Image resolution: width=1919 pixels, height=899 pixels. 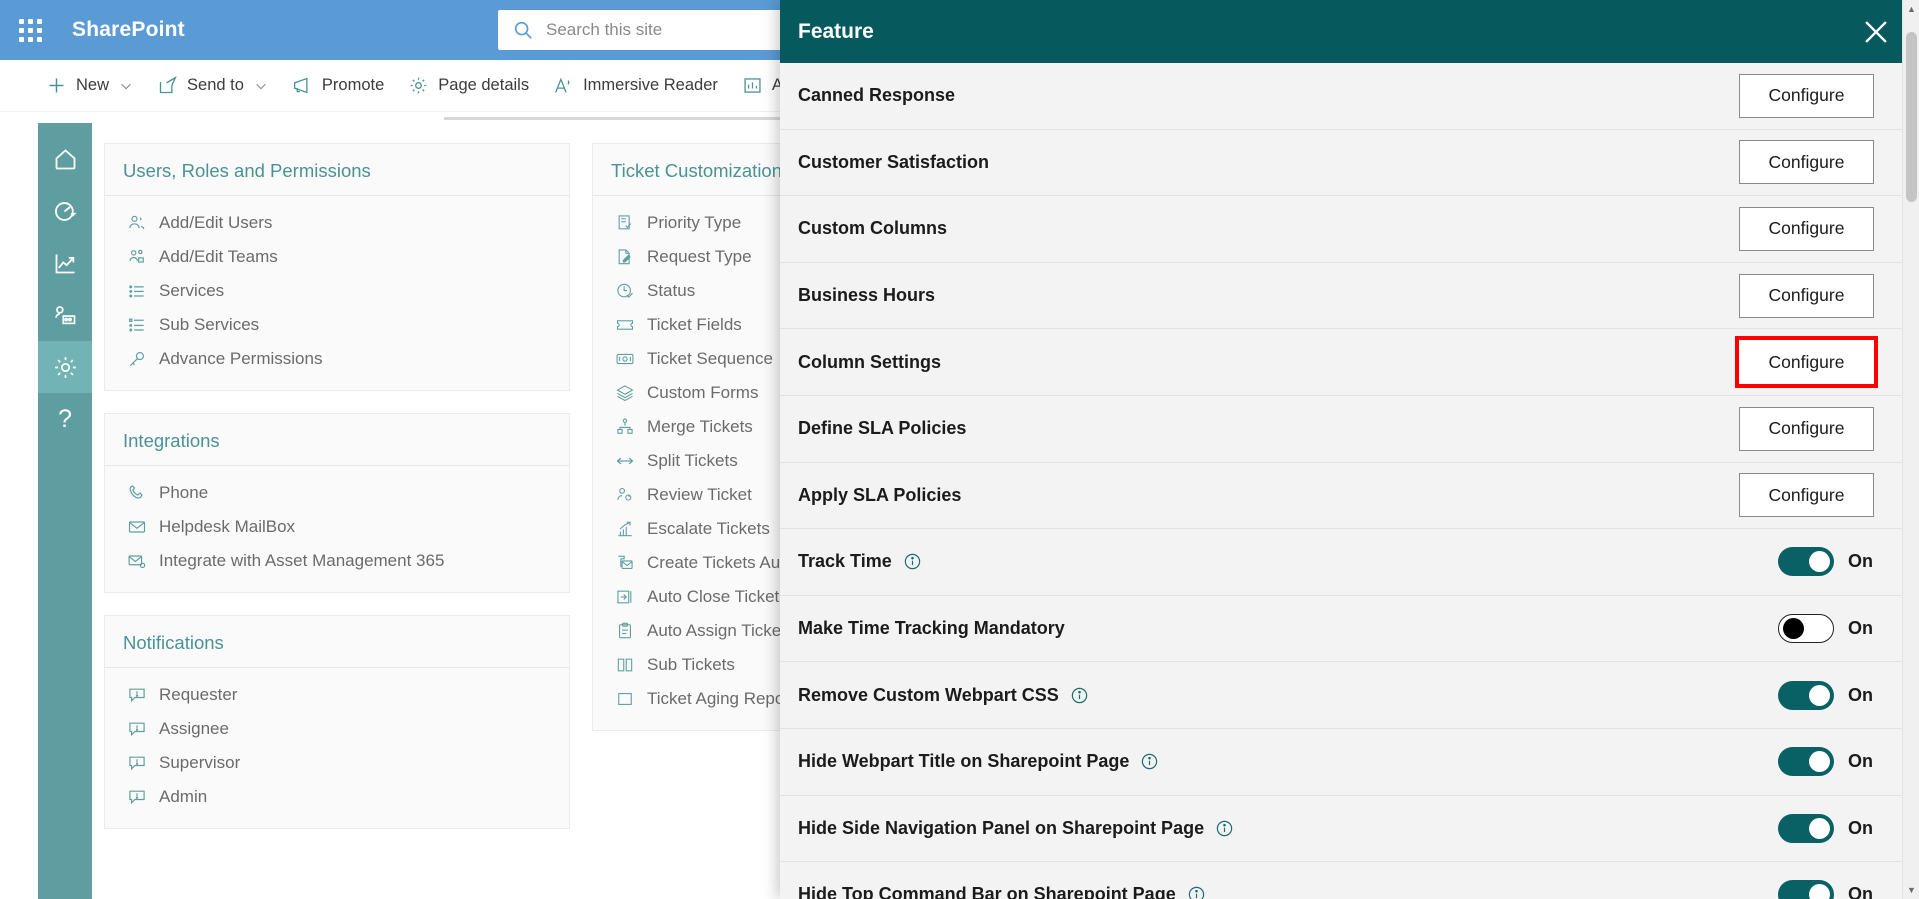 I want to click on sidebar-item-reports, so click(x=65, y=263).